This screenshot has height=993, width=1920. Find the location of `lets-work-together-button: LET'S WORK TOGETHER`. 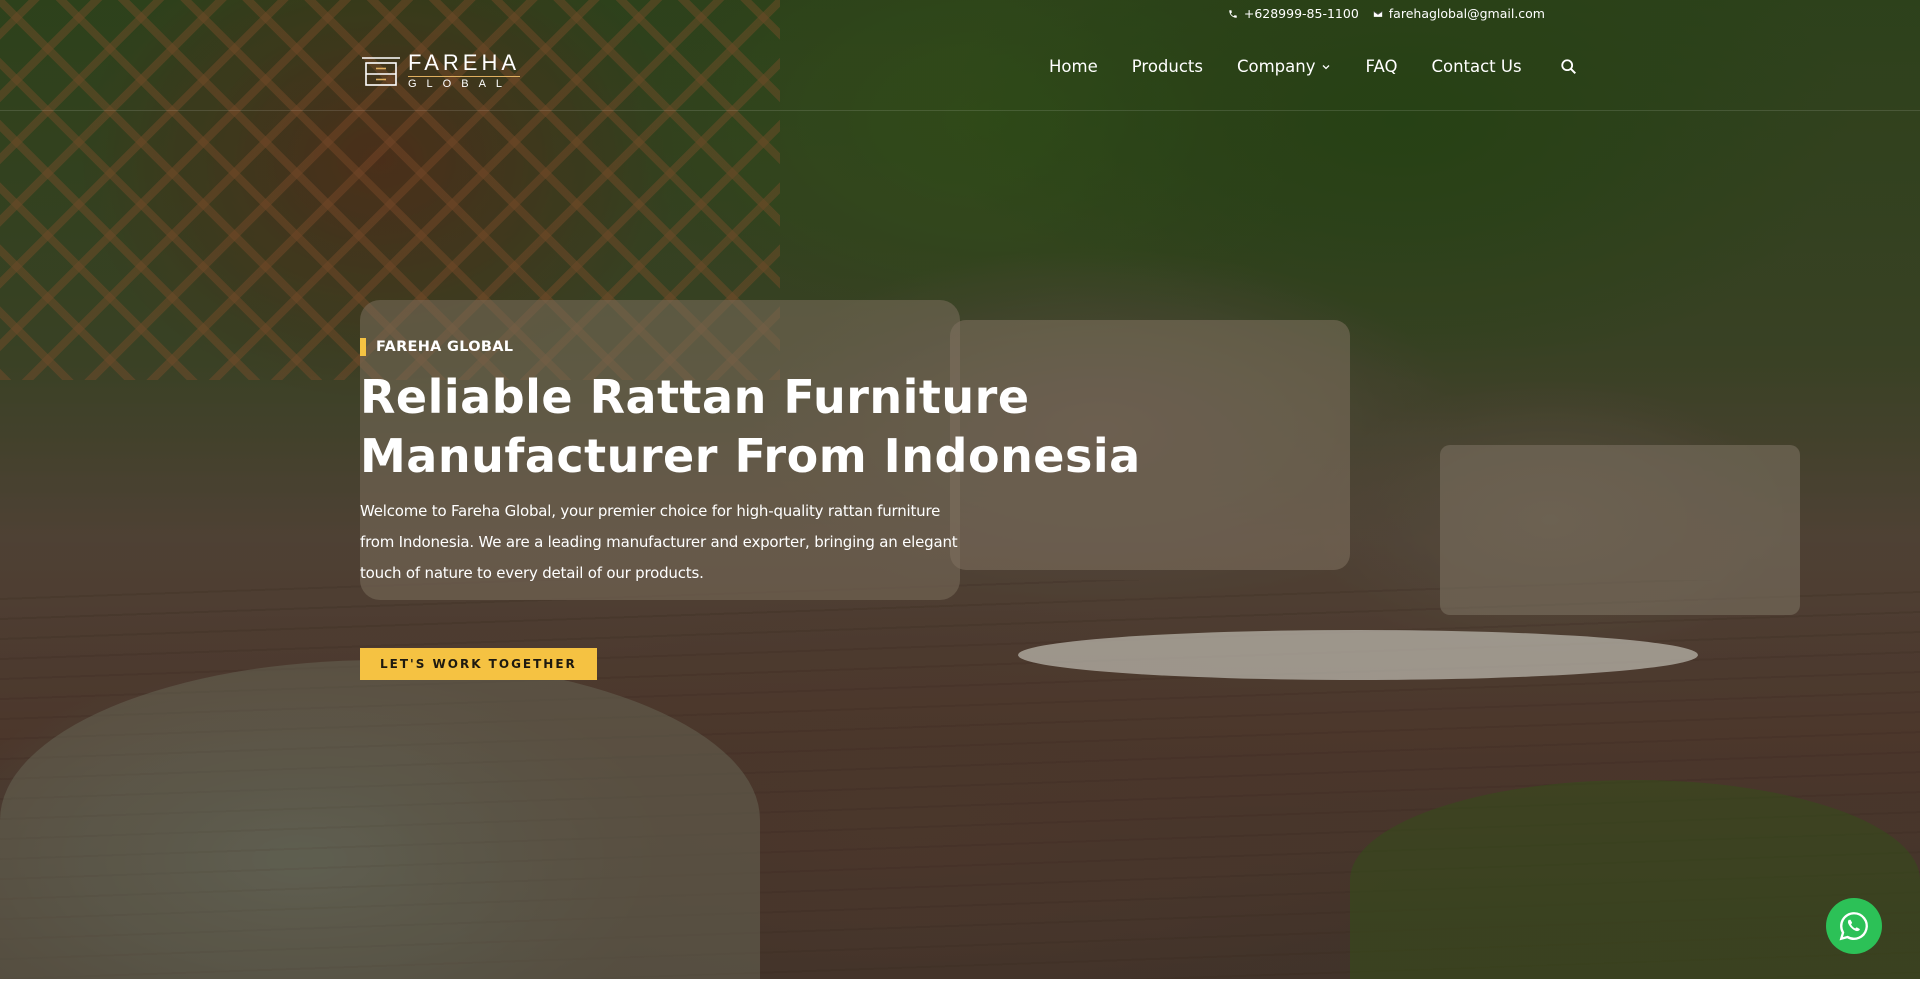

lets-work-together-button: LET'S WORK TOGETHER is located at coordinates (478, 664).